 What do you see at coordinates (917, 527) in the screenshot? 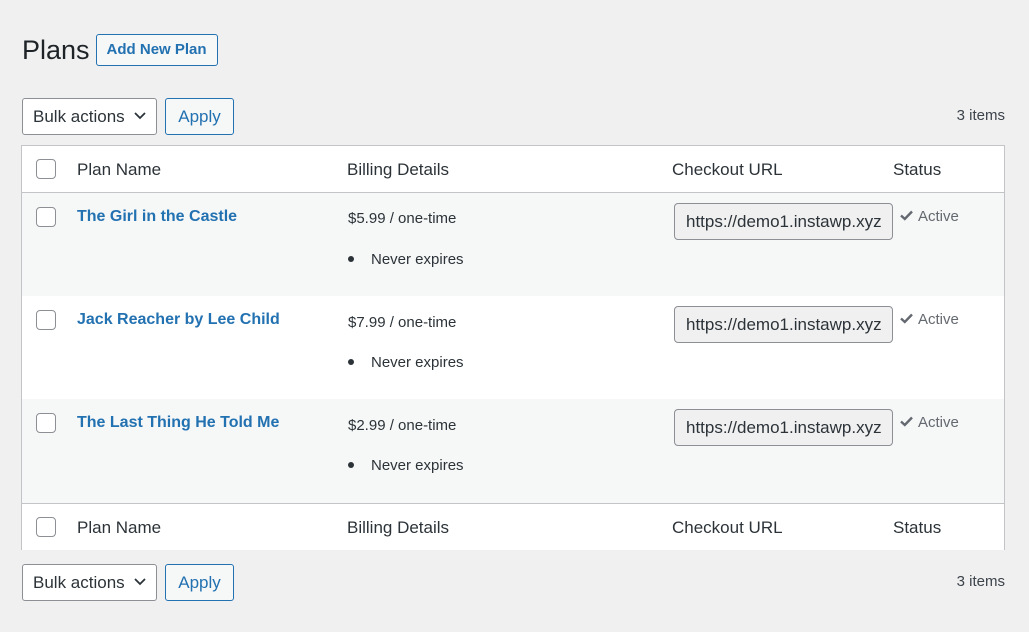
I see `column-footer-status: Status` at bounding box center [917, 527].